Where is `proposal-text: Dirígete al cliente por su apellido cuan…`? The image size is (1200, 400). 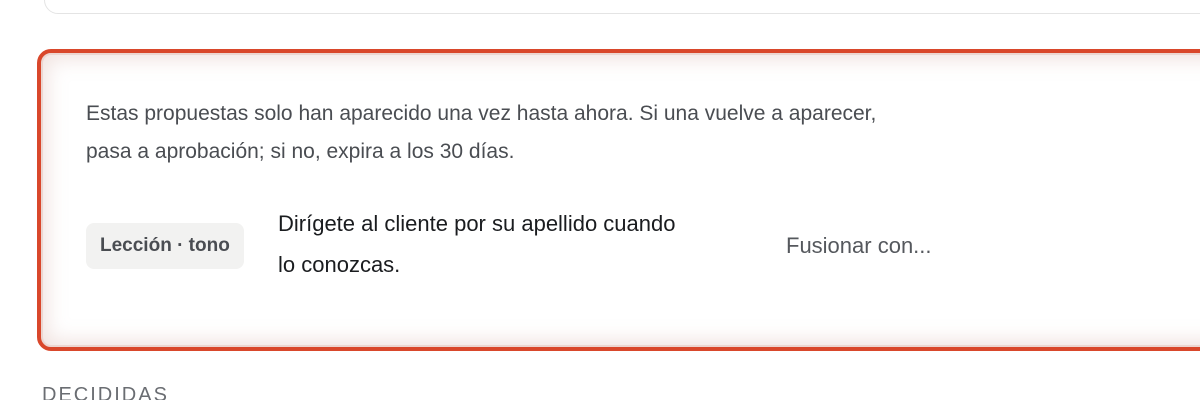 proposal-text: Dirígete al cliente por su apellido cuan… is located at coordinates (477, 244).